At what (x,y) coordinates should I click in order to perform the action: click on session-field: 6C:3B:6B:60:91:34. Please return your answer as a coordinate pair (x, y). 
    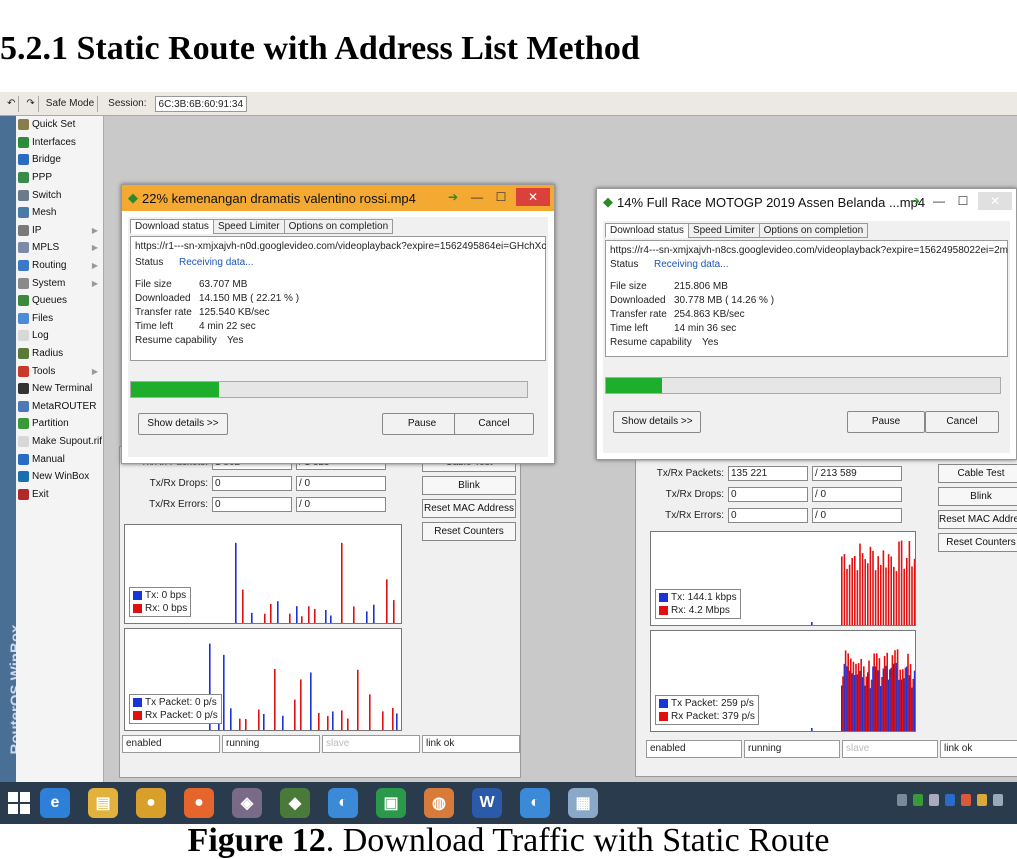
    Looking at the image, I should click on (201, 103).